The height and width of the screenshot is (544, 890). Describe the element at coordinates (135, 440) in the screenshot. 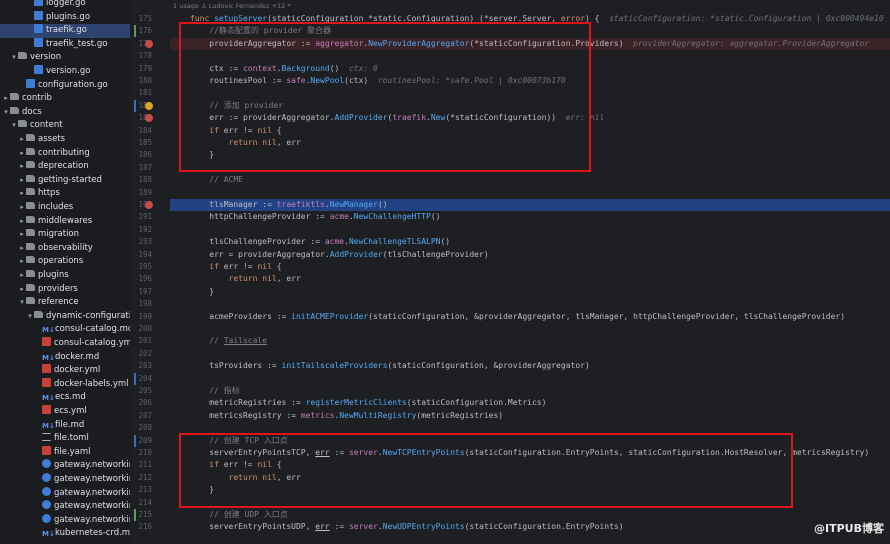

I see `vcs-modified-marker` at that location.